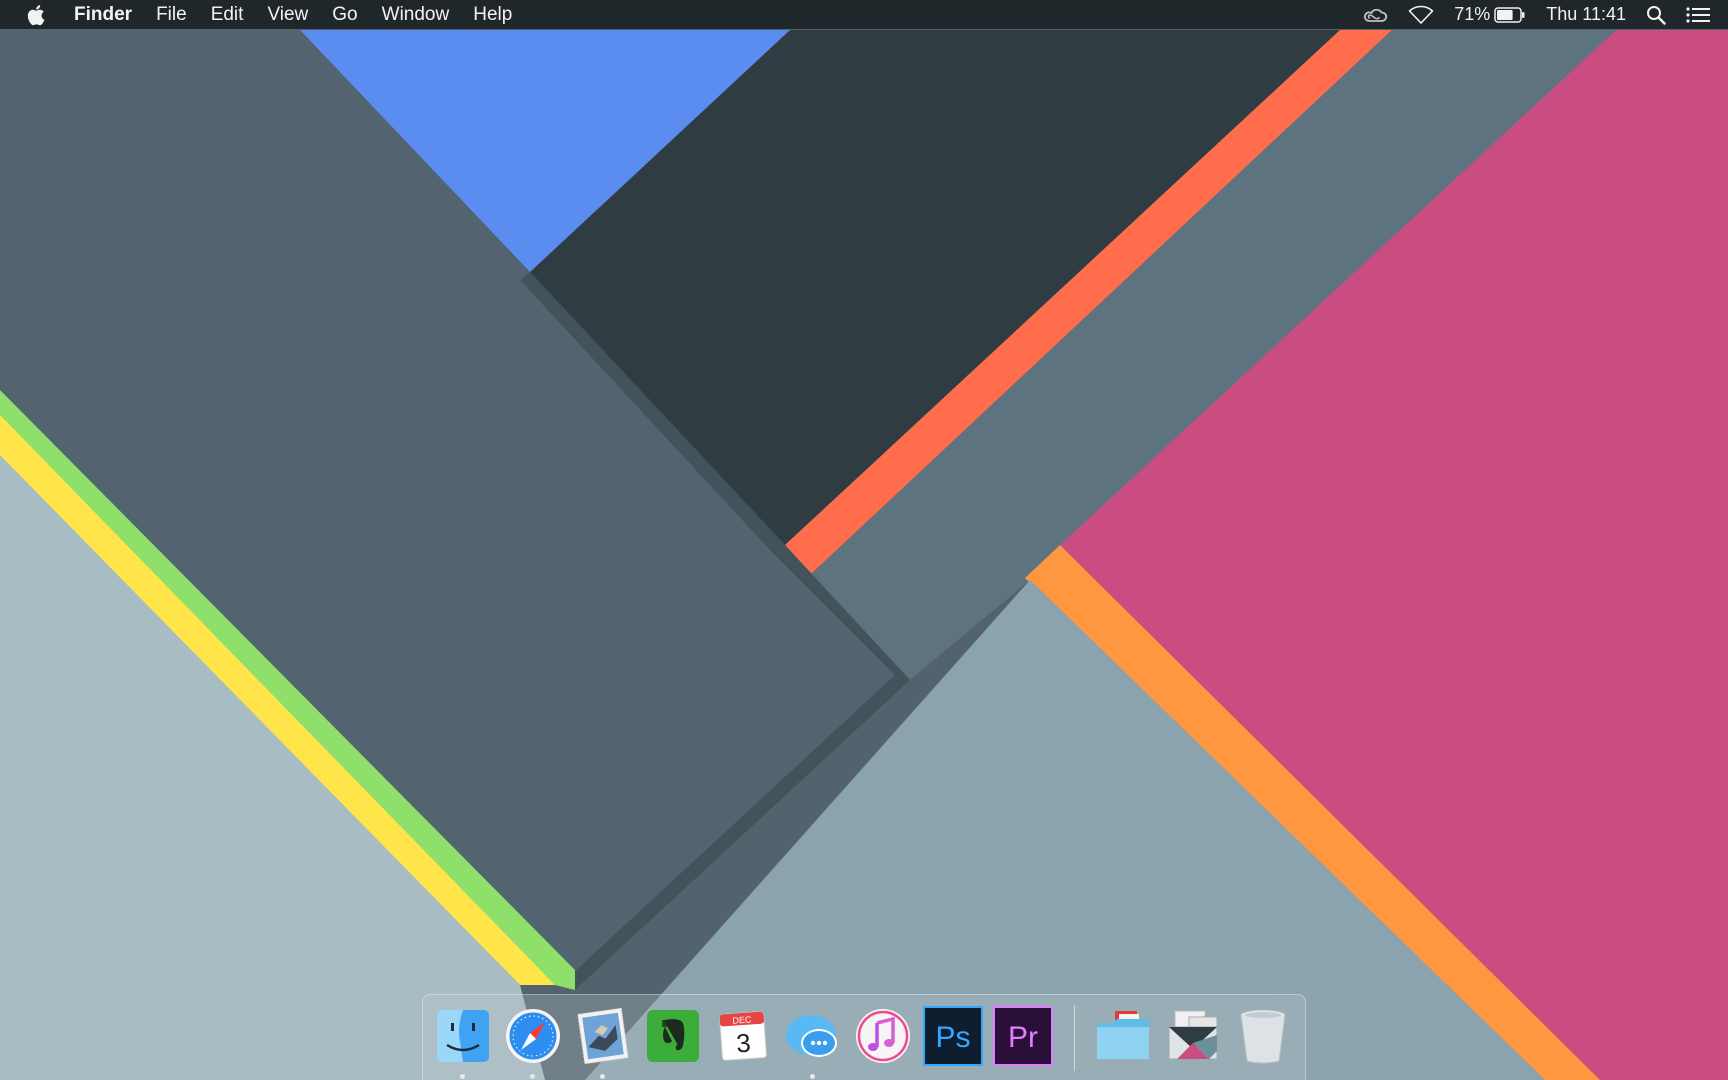 The image size is (1728, 1080). I want to click on premiere-icon: Pr, so click(1023, 1036).